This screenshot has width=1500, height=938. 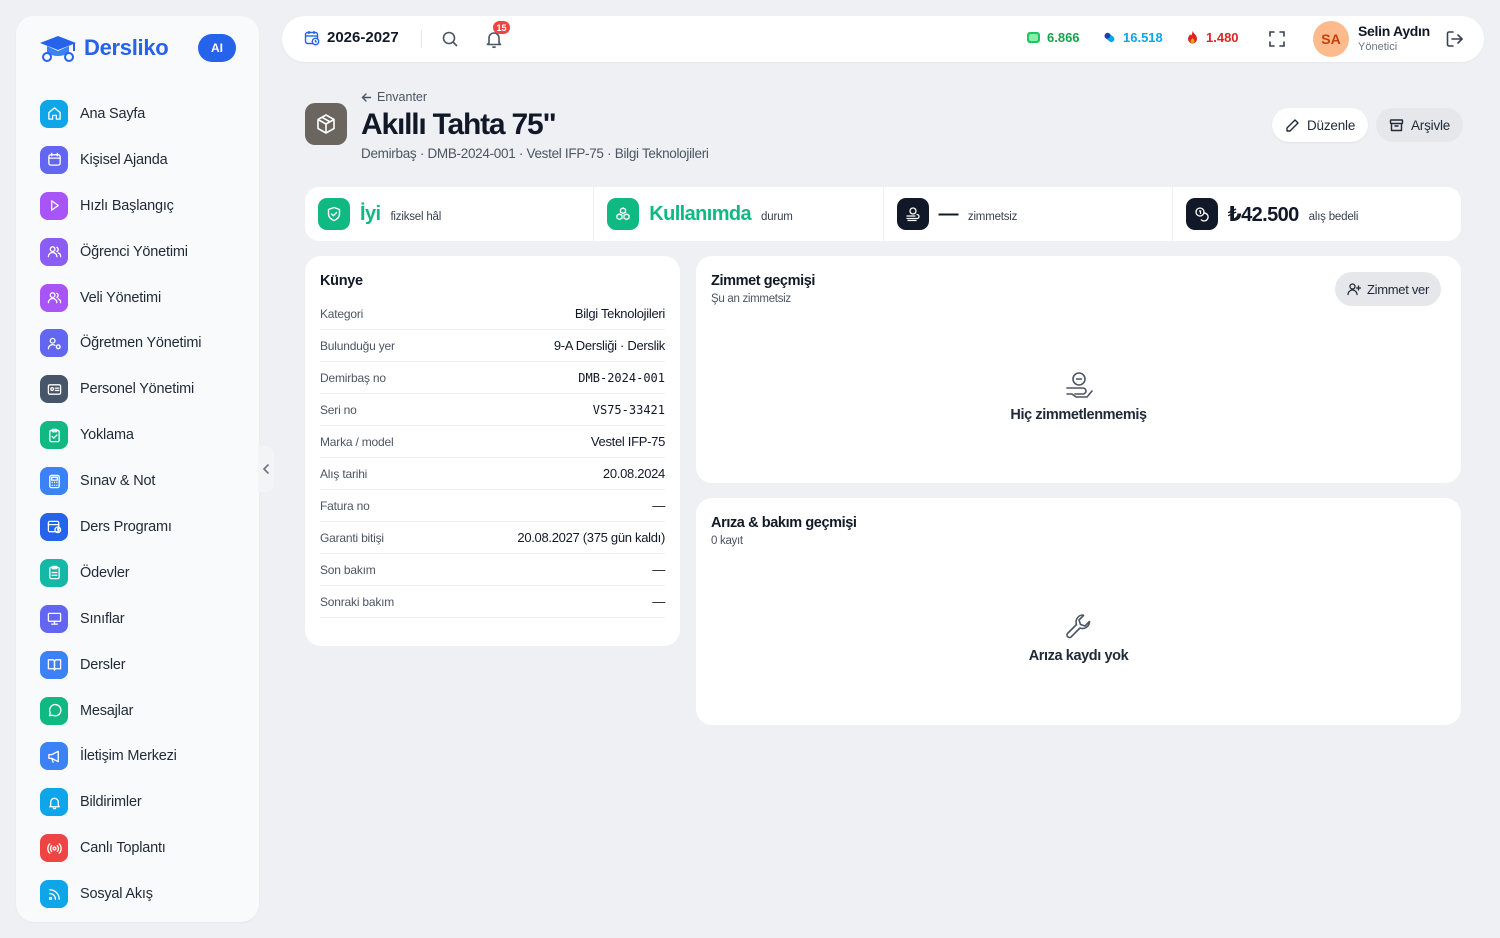 What do you see at coordinates (116, 894) in the screenshot?
I see `sidebar-item-label: Sosyal Akış` at bounding box center [116, 894].